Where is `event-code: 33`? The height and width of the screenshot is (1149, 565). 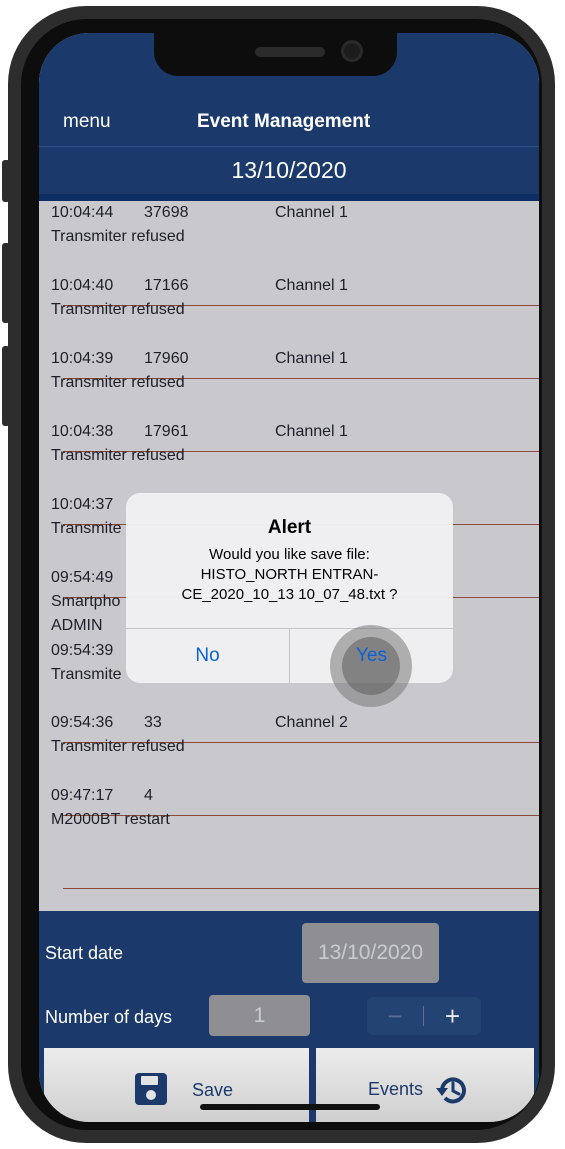
event-code: 33 is located at coordinates (153, 722).